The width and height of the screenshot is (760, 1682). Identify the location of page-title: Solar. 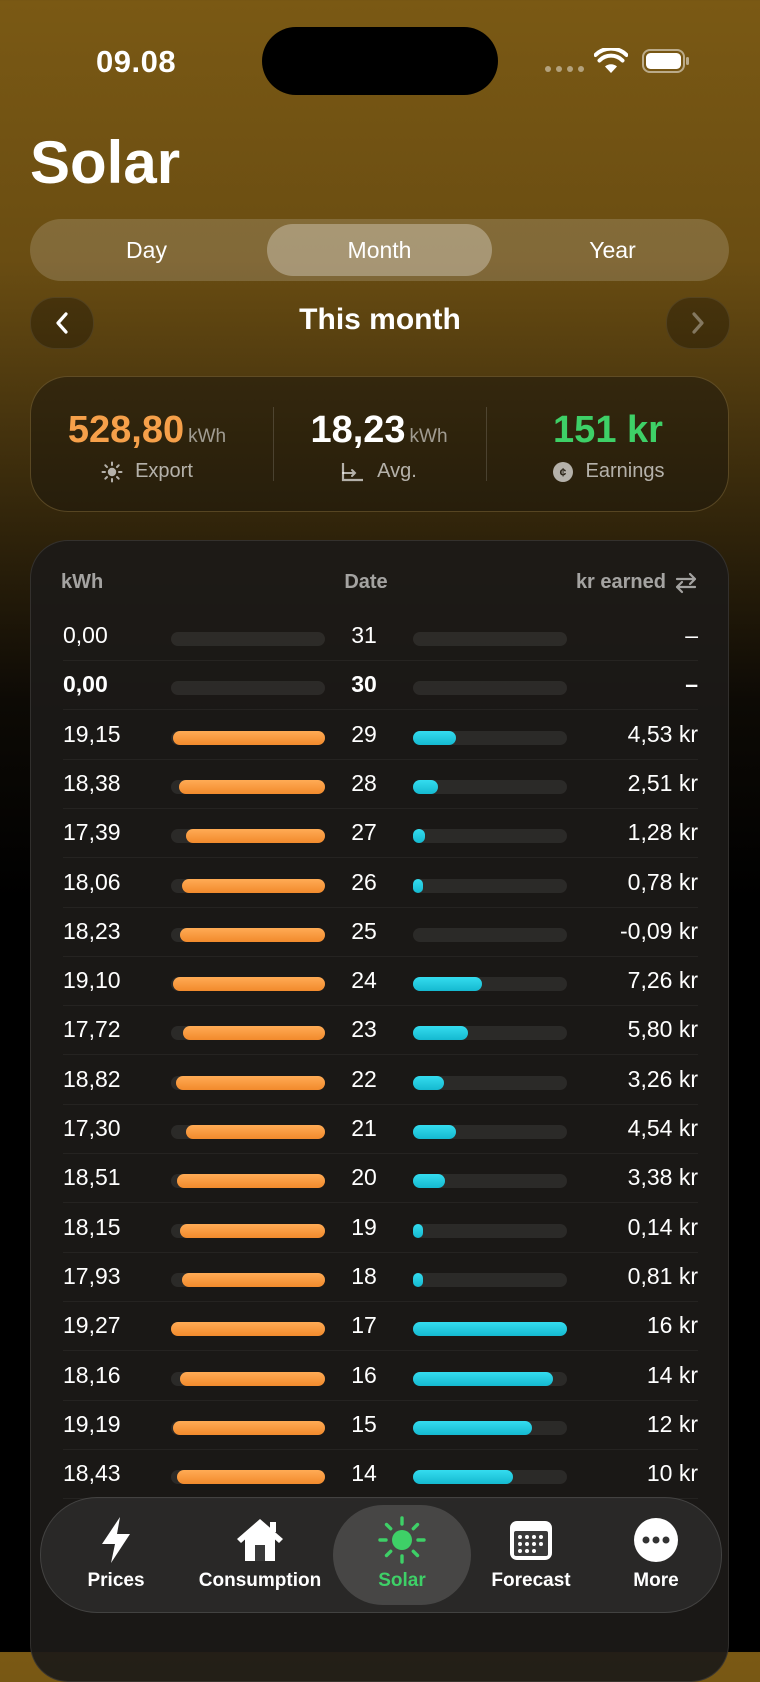
(105, 162).